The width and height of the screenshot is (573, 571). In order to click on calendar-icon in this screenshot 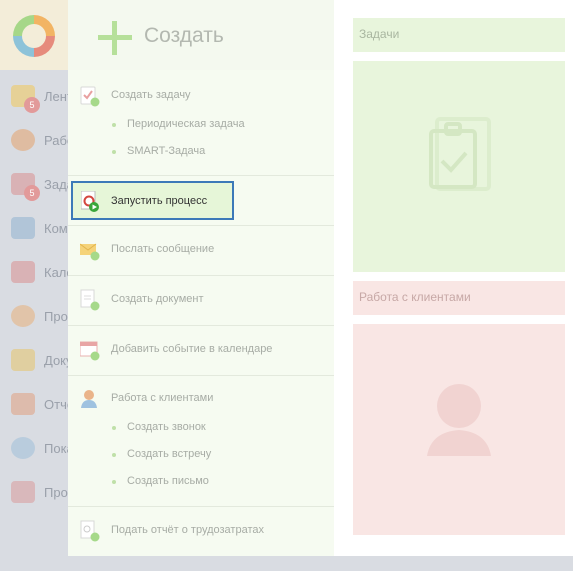, I will do `click(23, 272)`.